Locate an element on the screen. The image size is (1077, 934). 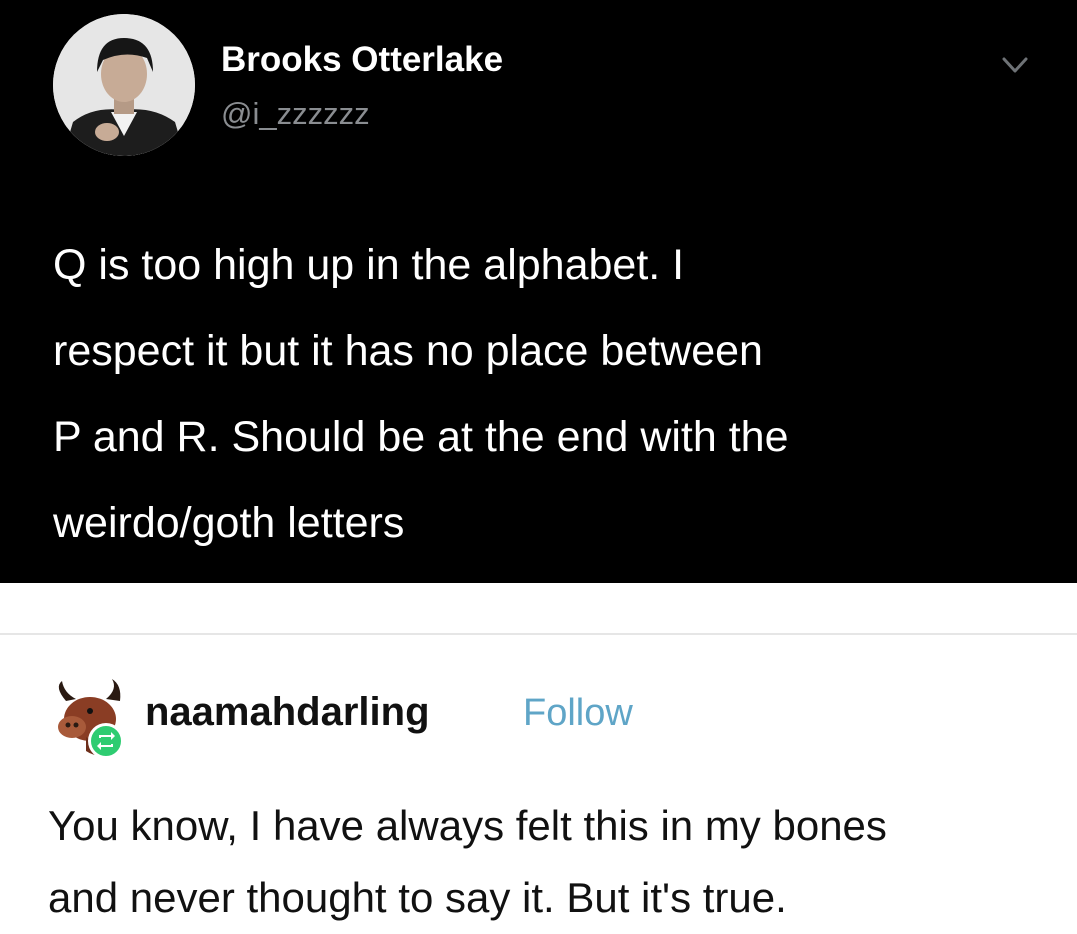
tweet-display-name: Brooks Otterlake is located at coordinates (362, 60).